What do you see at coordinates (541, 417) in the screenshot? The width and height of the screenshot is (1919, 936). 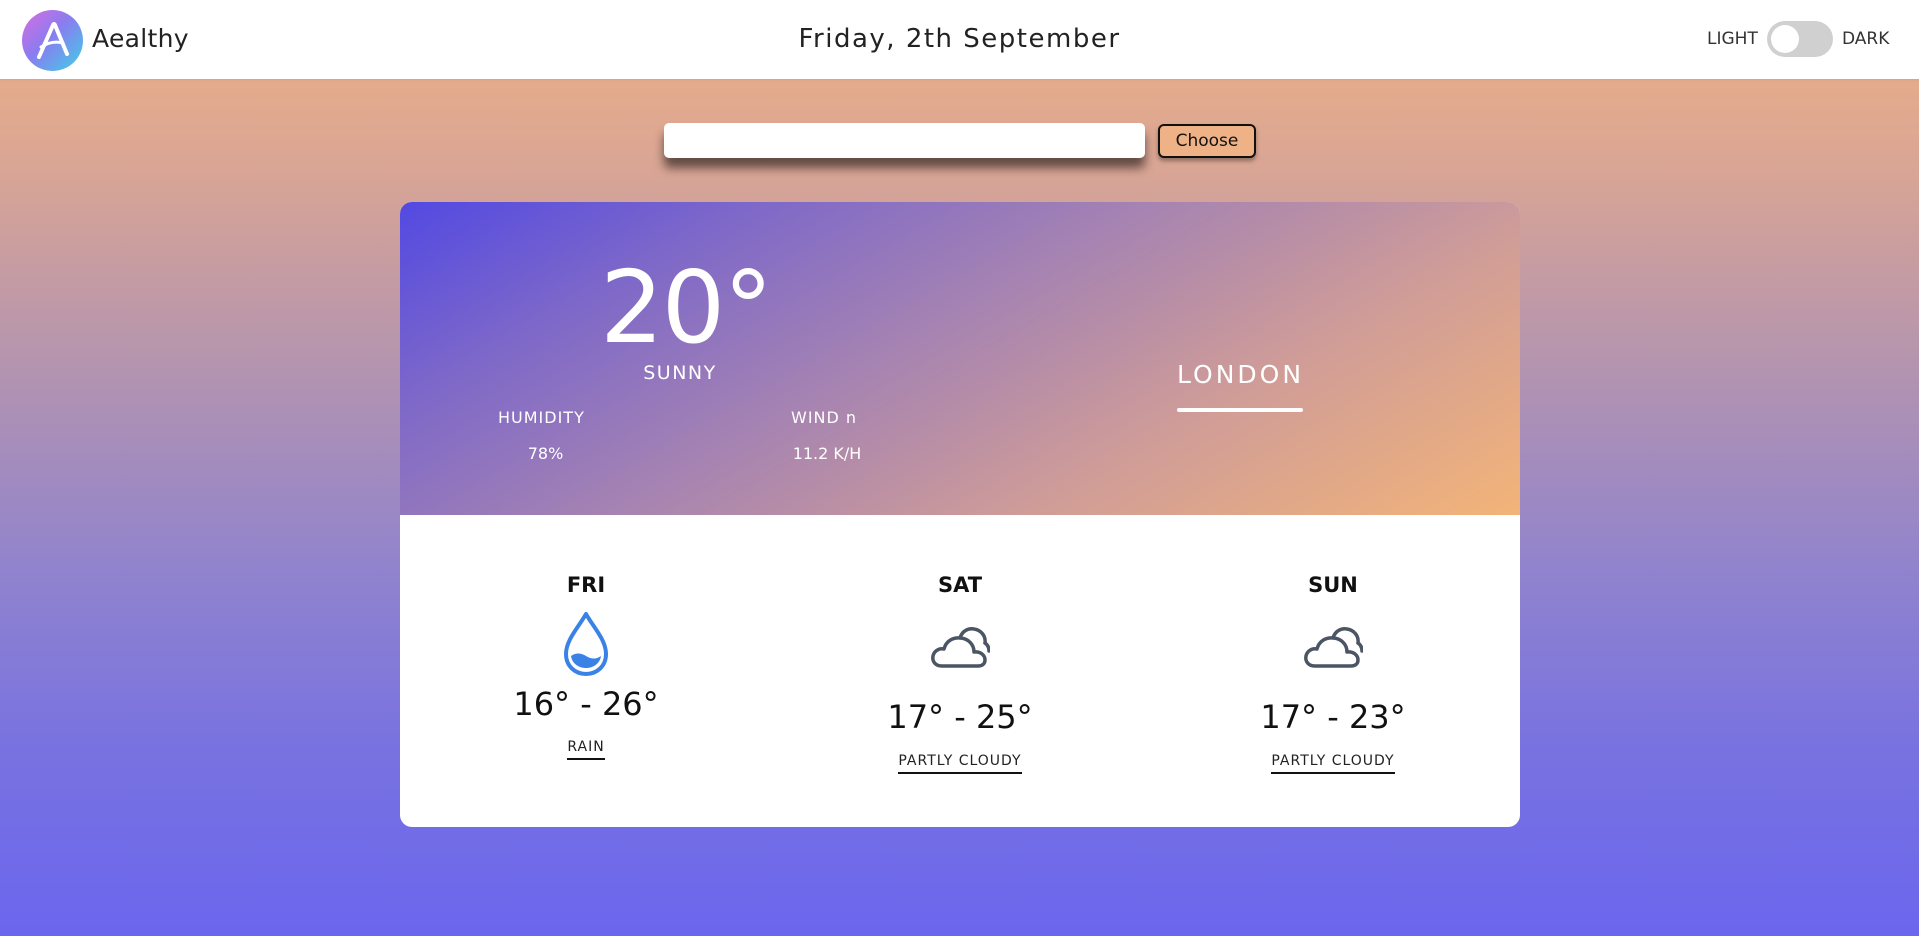 I see `humidity-label: HUMIDITY` at bounding box center [541, 417].